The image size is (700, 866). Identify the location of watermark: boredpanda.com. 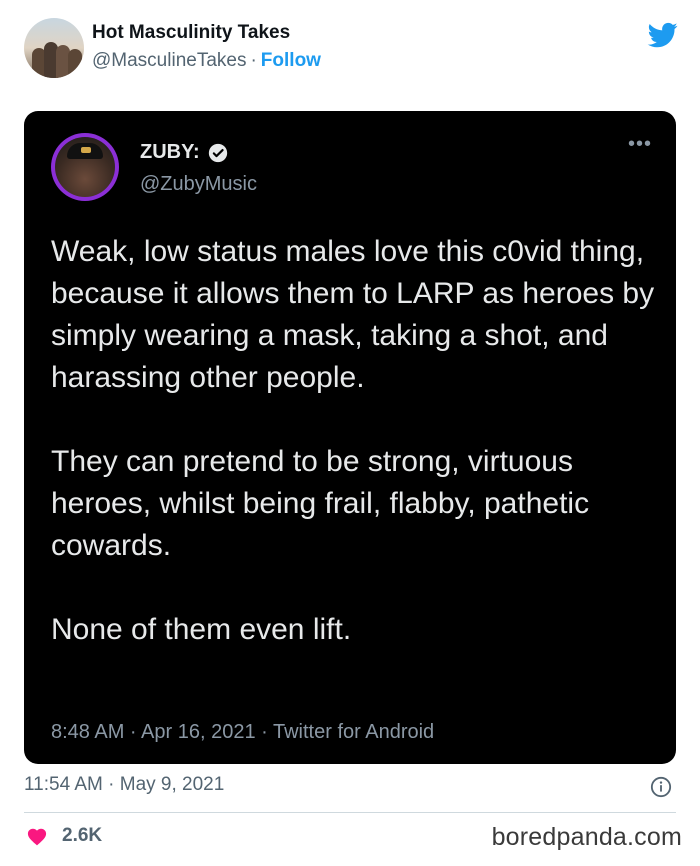
(586, 837).